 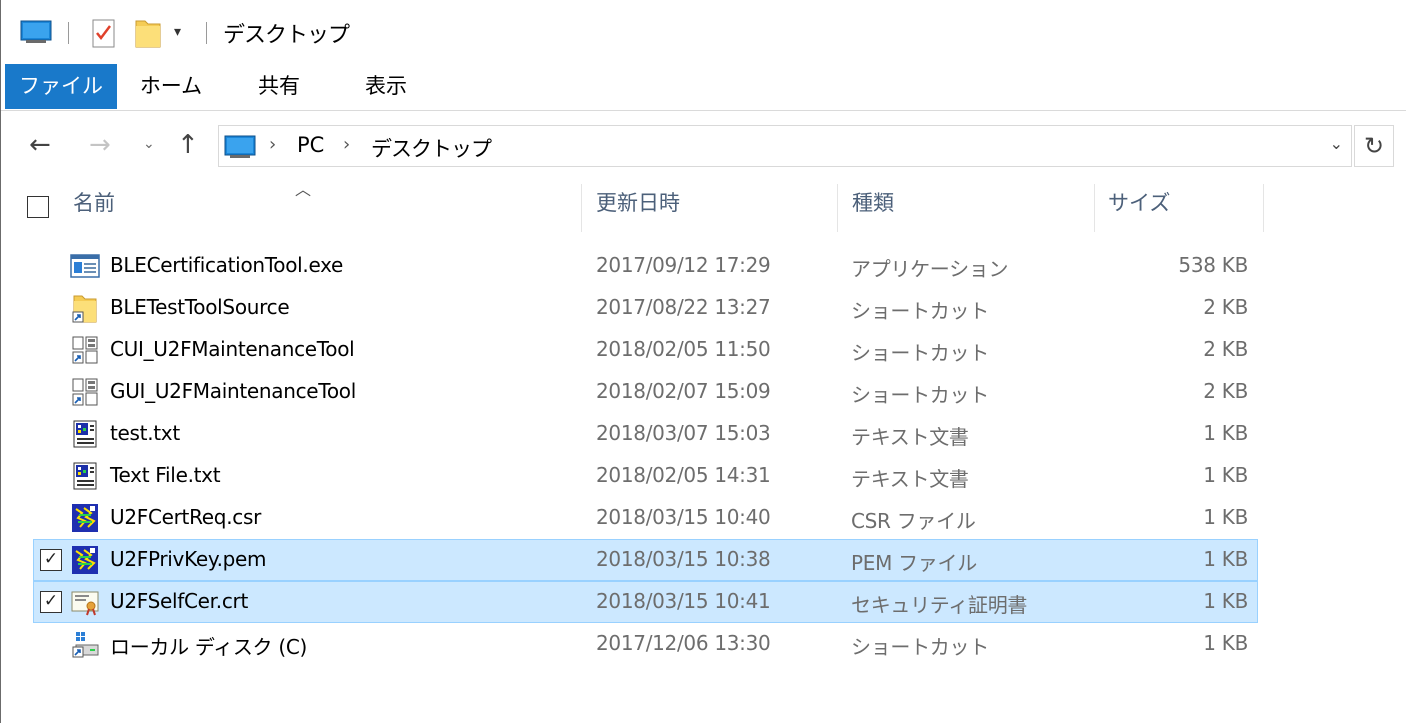 I want to click on file-modified: 2017/09/12 17:29, so click(x=683, y=265).